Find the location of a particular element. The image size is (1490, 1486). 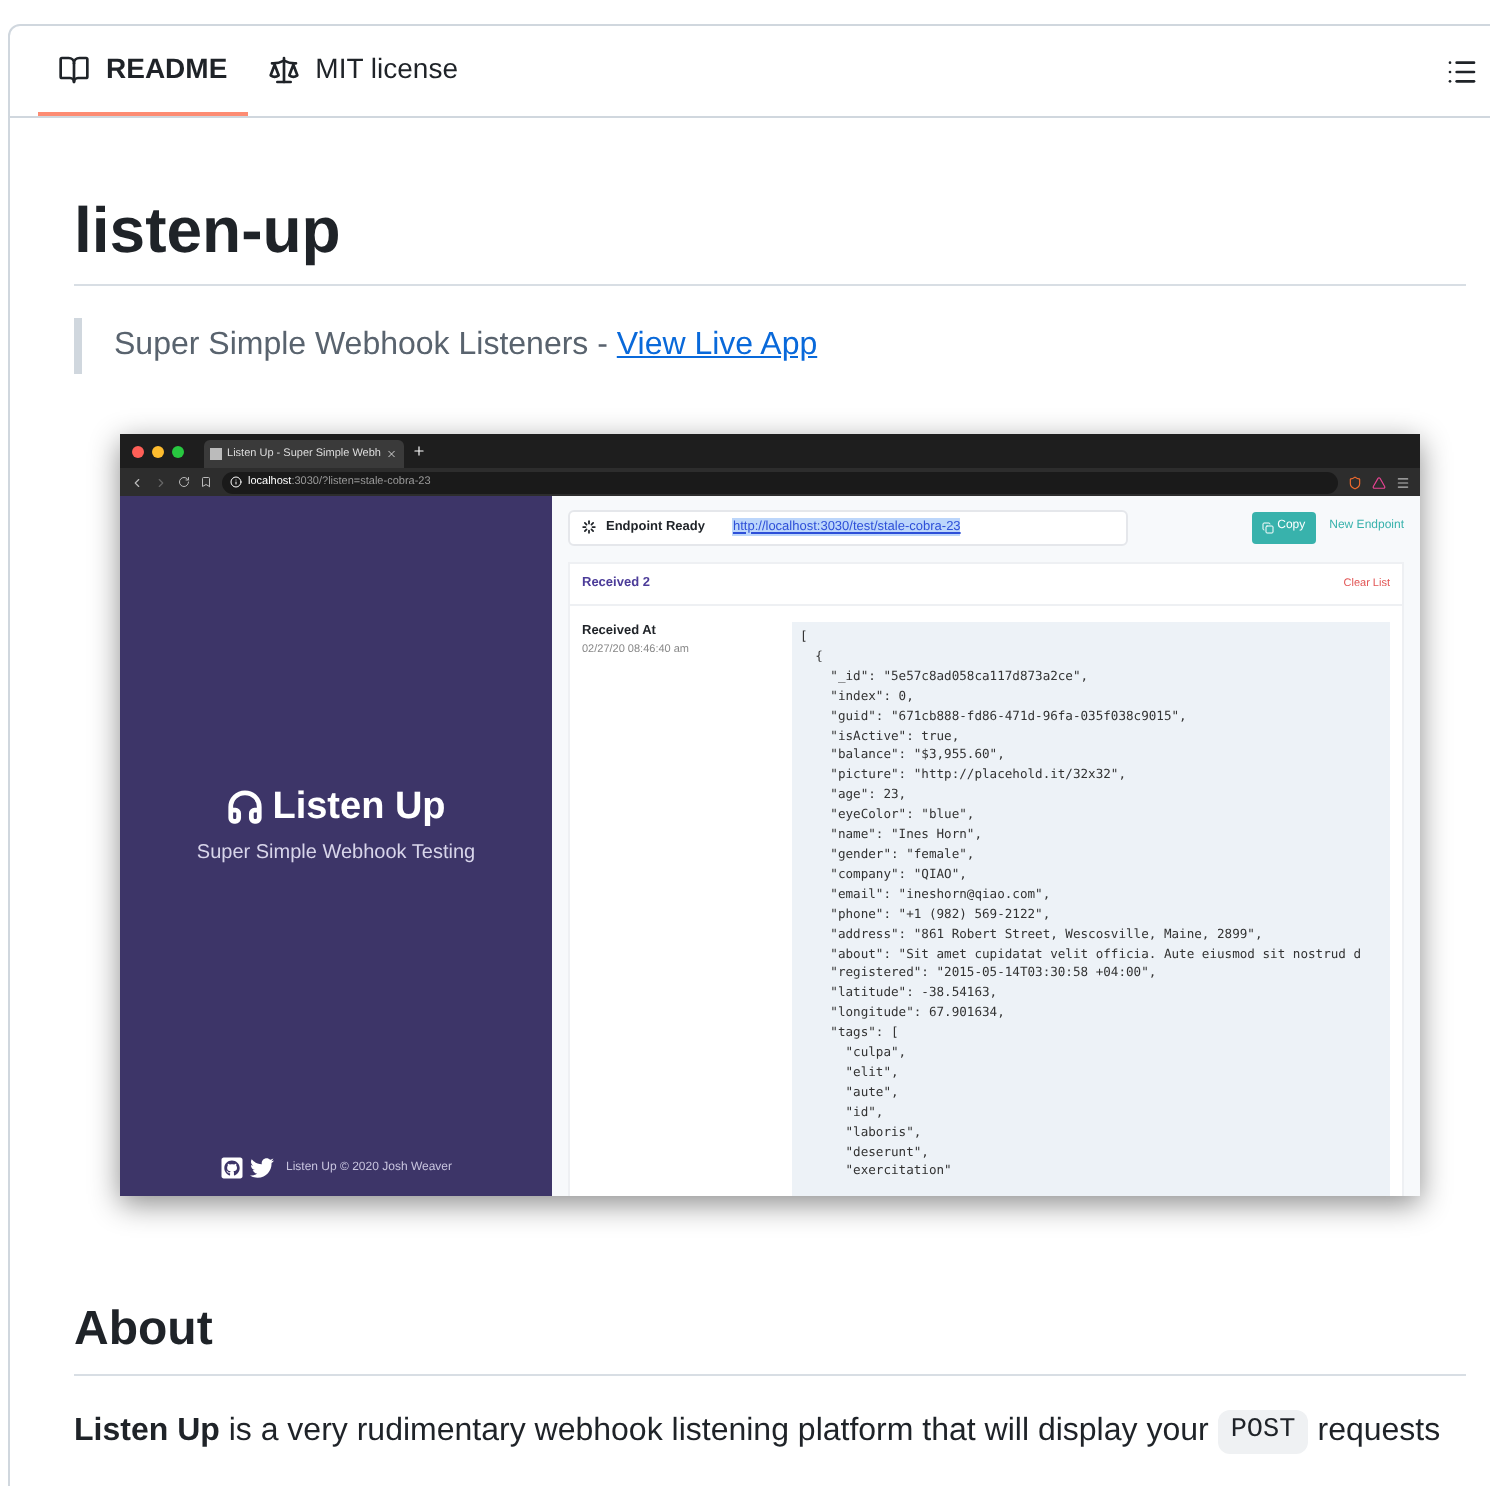

headphones-icon is located at coordinates (245, 807).